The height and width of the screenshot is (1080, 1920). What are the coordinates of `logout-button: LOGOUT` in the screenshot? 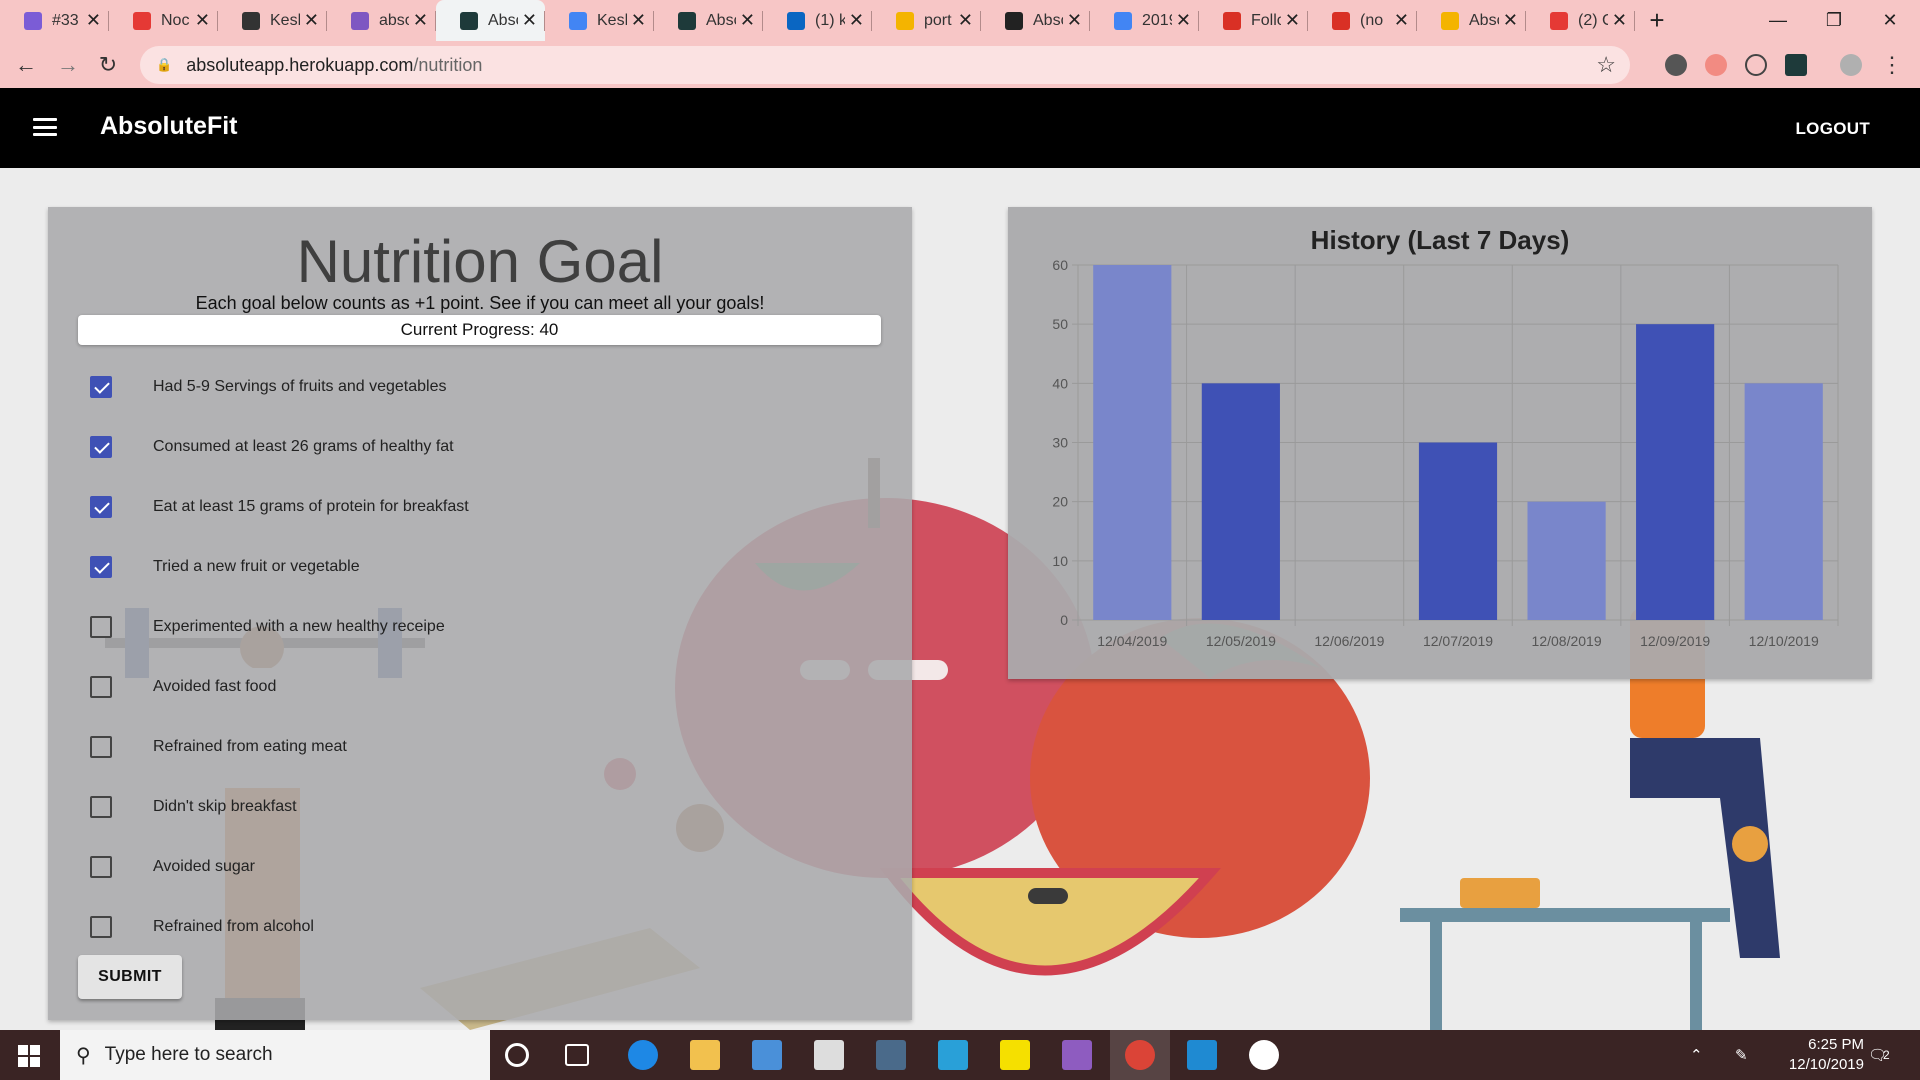 It's located at (1832, 129).